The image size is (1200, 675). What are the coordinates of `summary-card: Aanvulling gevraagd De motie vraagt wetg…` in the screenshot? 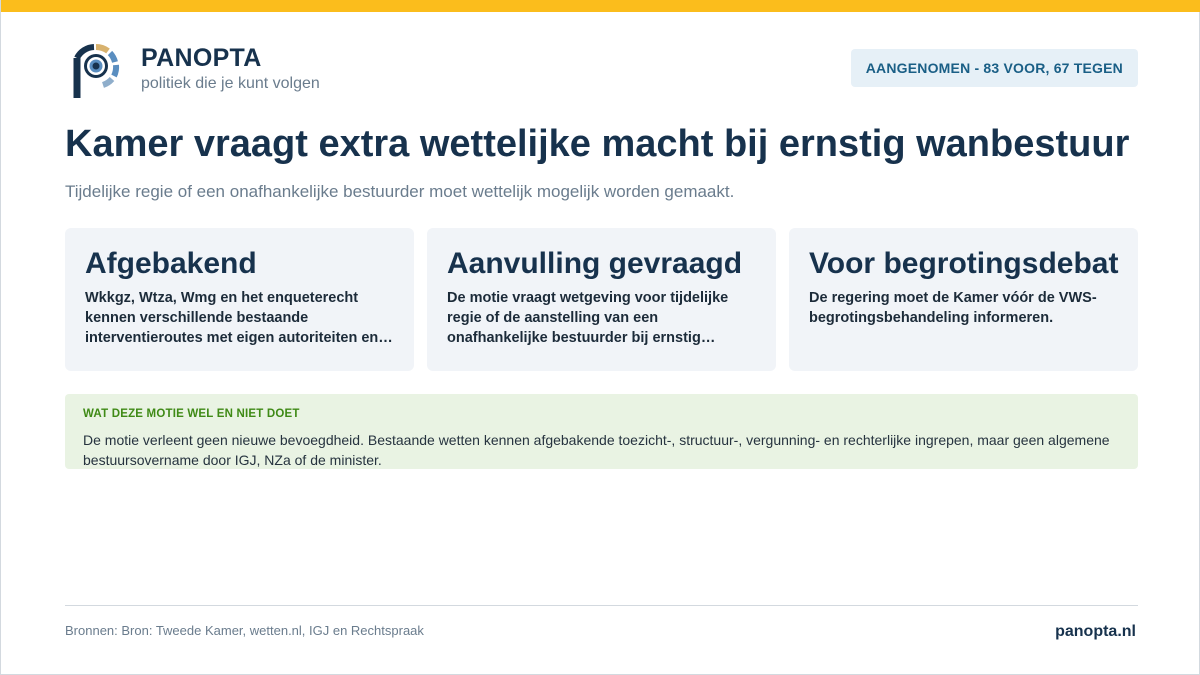 It's located at (601, 299).